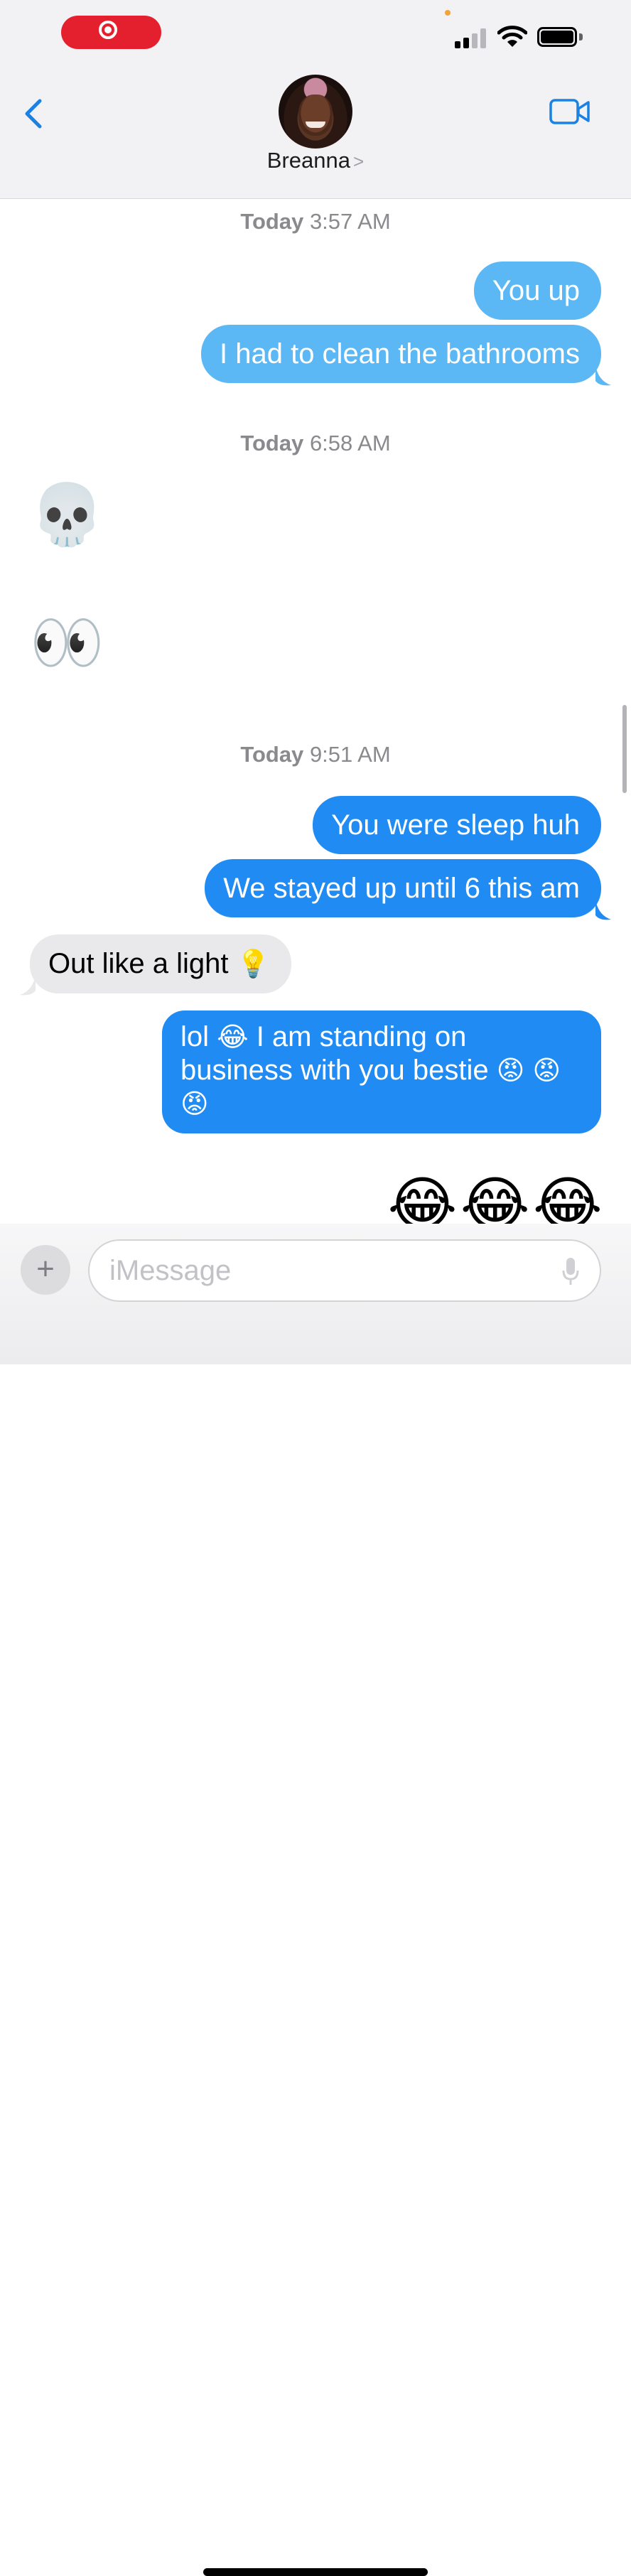 Image resolution: width=631 pixels, height=2576 pixels. Describe the element at coordinates (315, 754) in the screenshot. I see `timestamp: Today 9:51 AM` at that location.